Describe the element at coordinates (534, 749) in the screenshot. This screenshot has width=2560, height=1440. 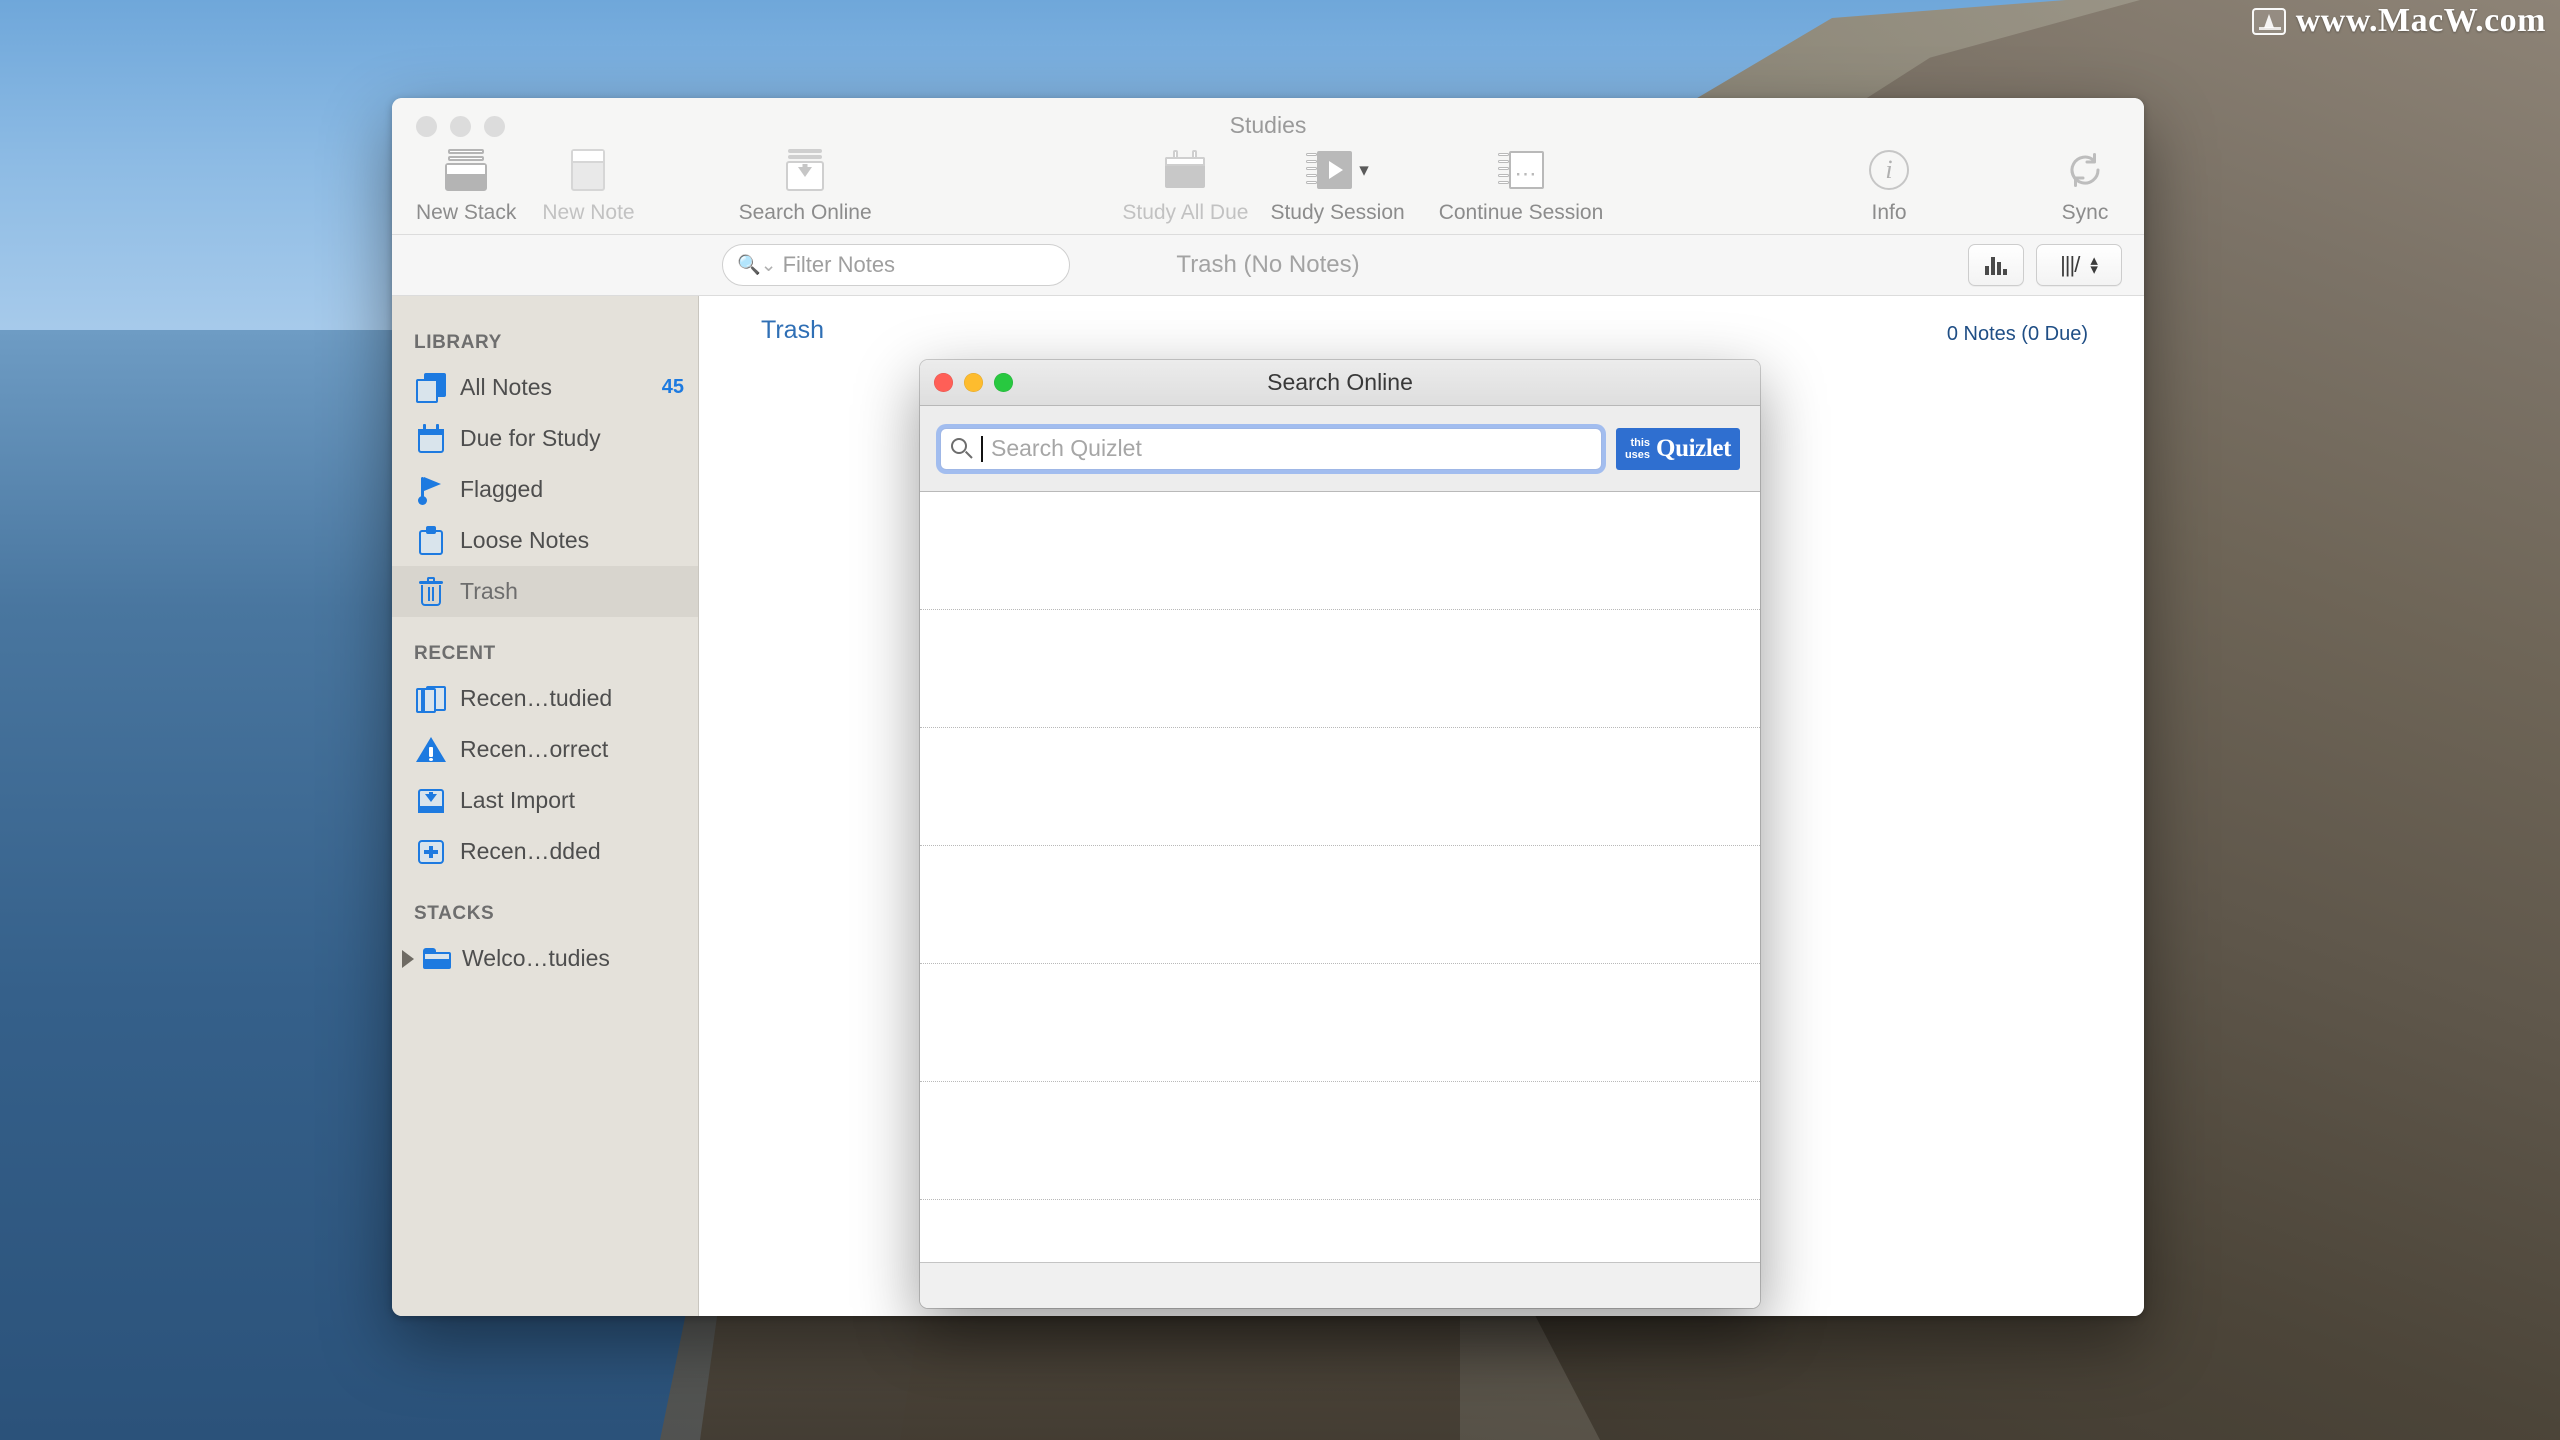
I see `sidebar-item-recently-incorrect-label: Recen…orrect` at that location.